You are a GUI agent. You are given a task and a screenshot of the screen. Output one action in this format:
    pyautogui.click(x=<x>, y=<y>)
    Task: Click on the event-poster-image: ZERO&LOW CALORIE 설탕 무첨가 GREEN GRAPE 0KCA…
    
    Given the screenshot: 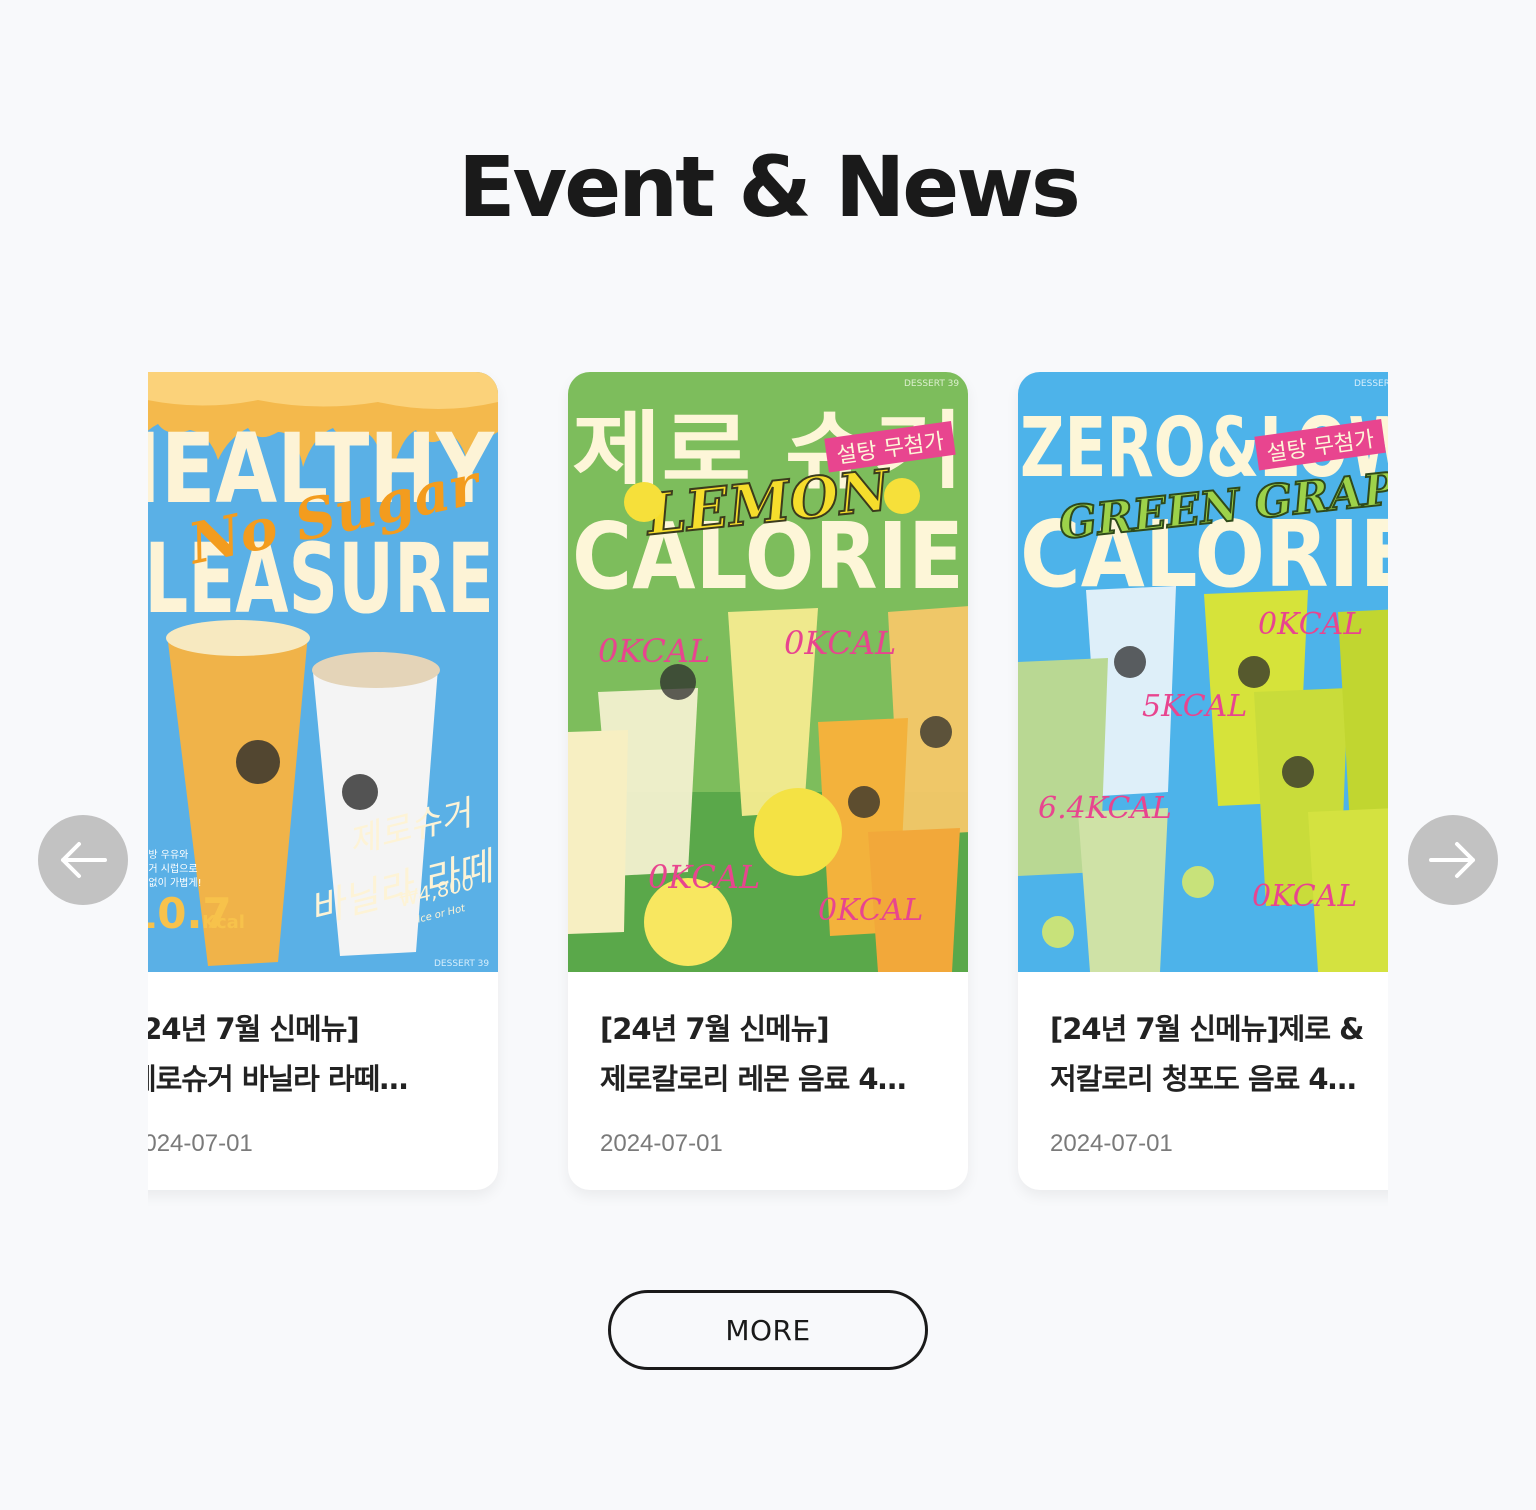 What is the action you would take?
    pyautogui.click(x=1203, y=672)
    